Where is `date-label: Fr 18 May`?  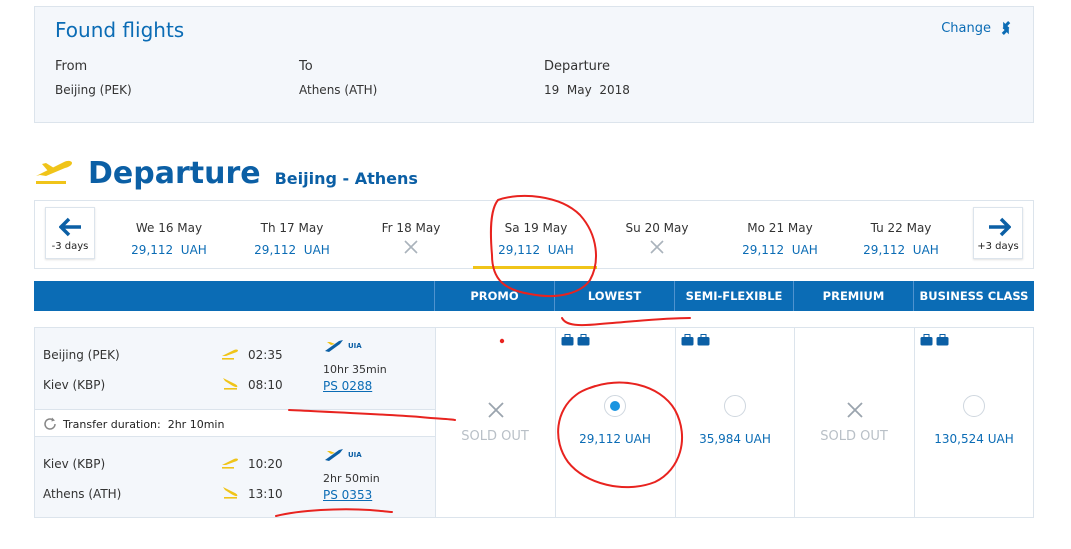
date-label: Fr 18 May is located at coordinates (411, 228).